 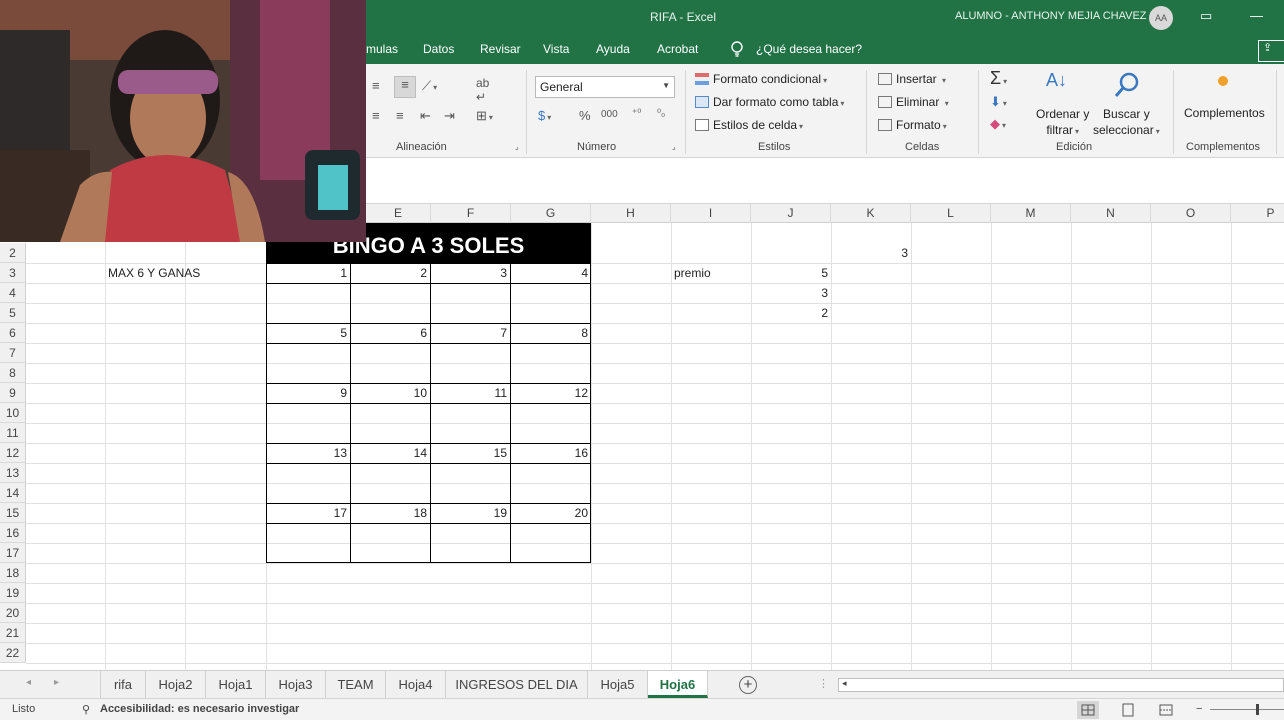 I want to click on row-header: 11, so click(x=13, y=433).